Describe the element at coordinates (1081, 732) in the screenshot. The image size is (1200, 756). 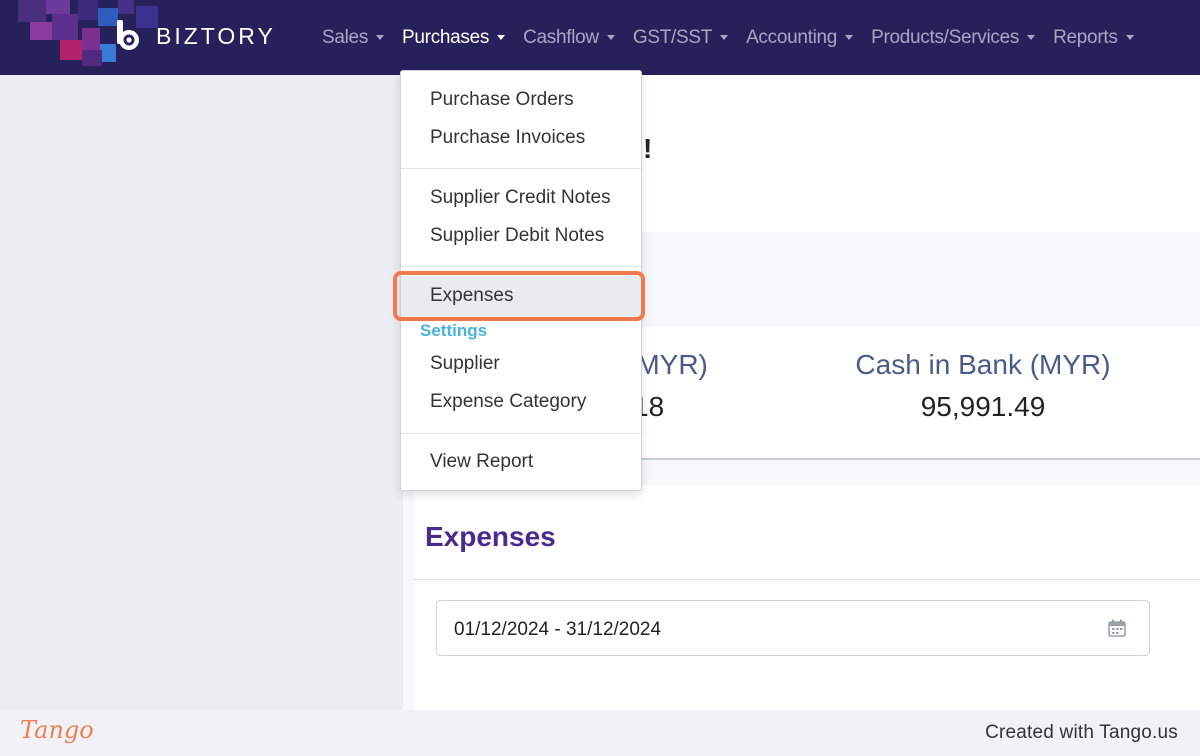
I see `tango-credit-text: Created with Tango.us` at that location.